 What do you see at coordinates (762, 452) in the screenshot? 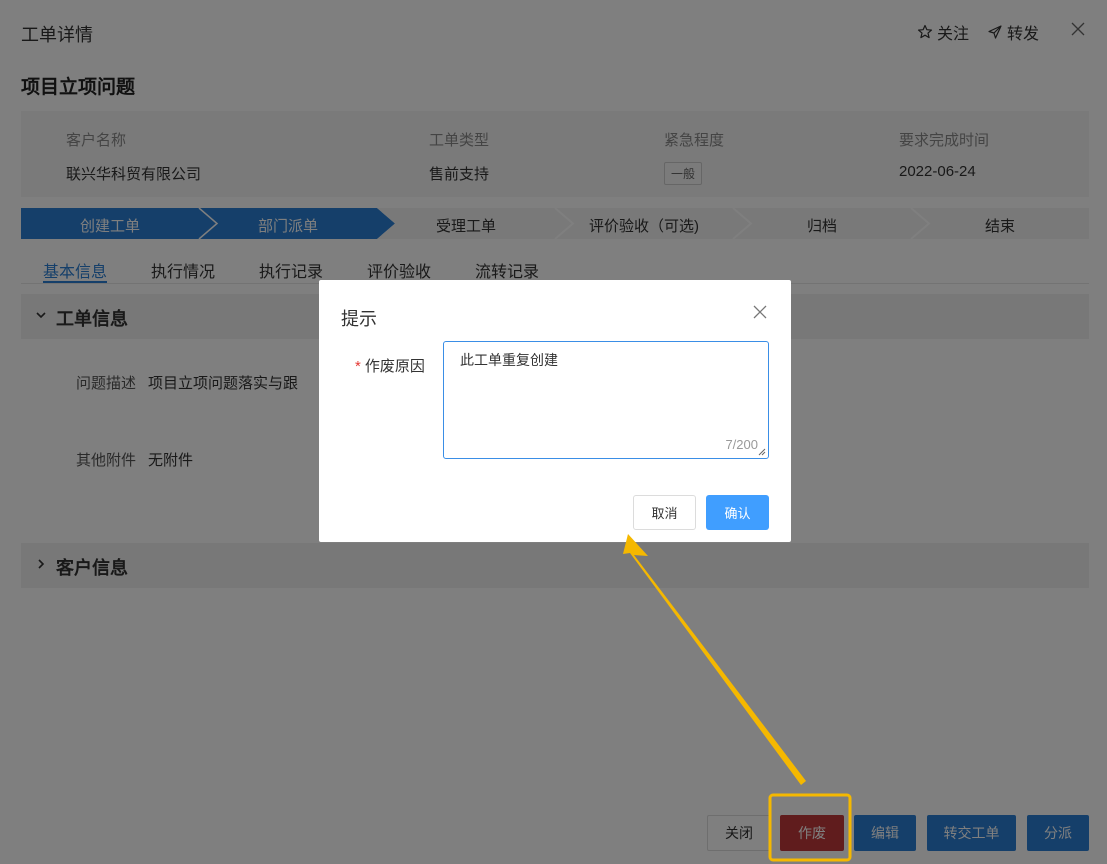
I see `resize-handle-icon` at bounding box center [762, 452].